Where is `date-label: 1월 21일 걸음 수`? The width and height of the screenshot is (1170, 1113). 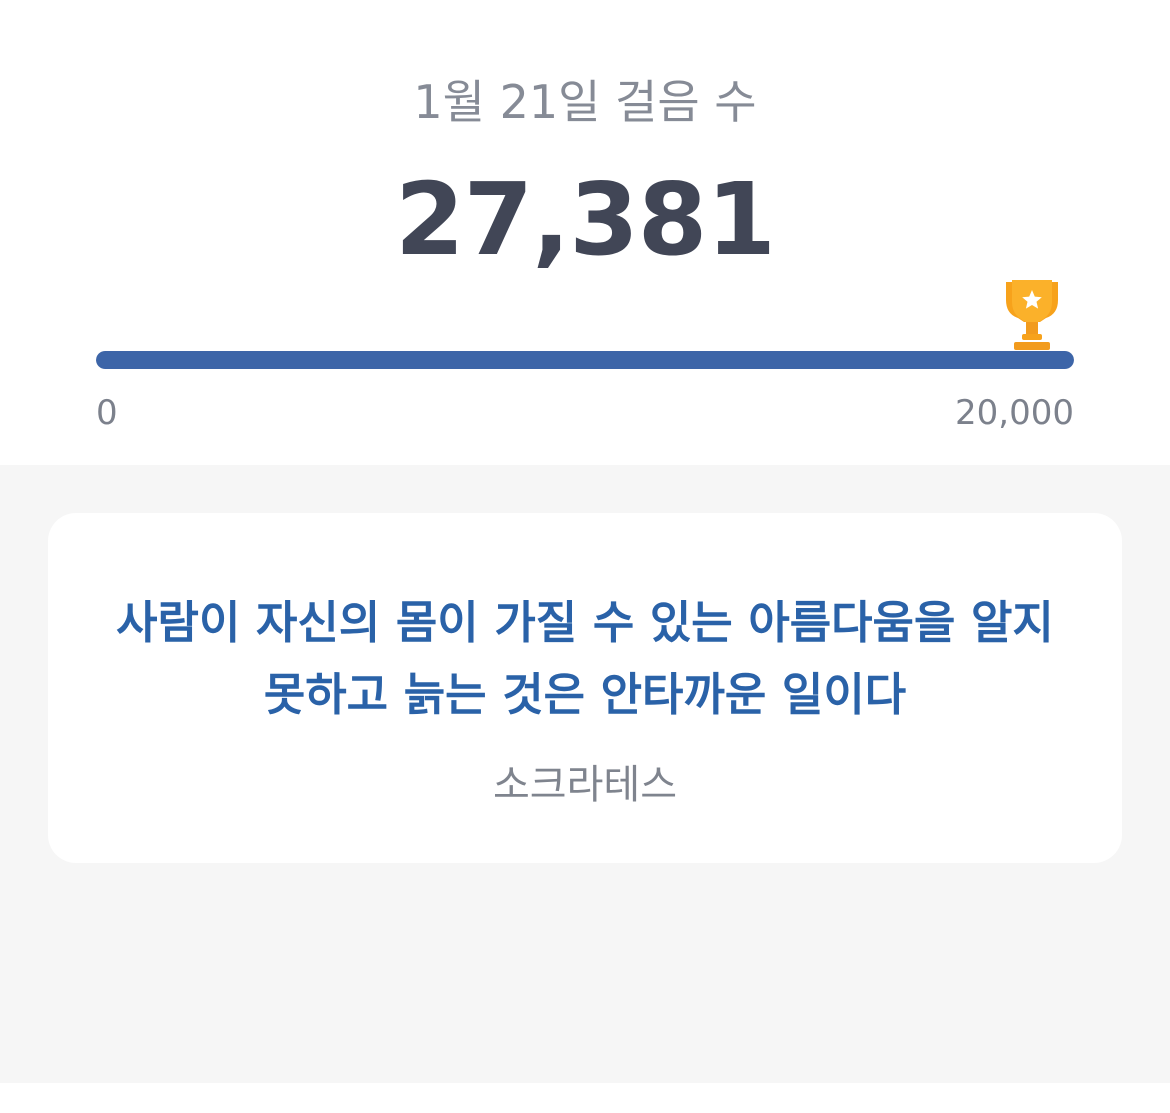 date-label: 1월 21일 걸음 수 is located at coordinates (585, 102).